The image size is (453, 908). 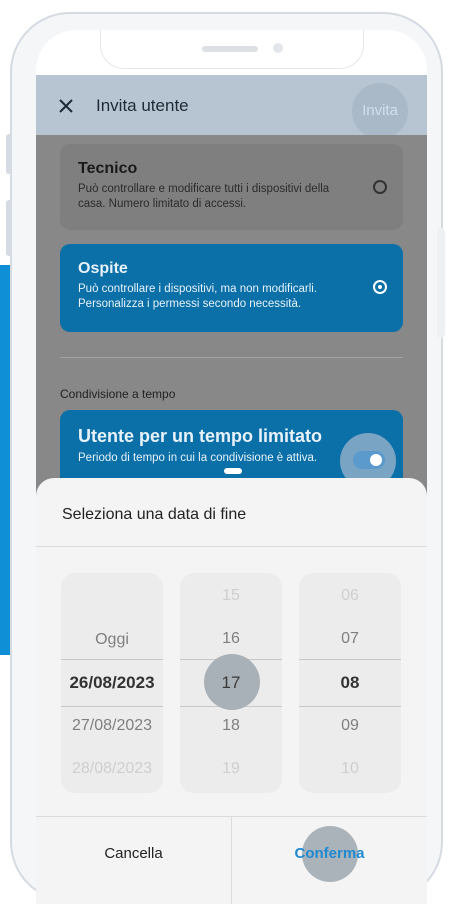 I want to click on toggle-knob, so click(x=376, y=460).